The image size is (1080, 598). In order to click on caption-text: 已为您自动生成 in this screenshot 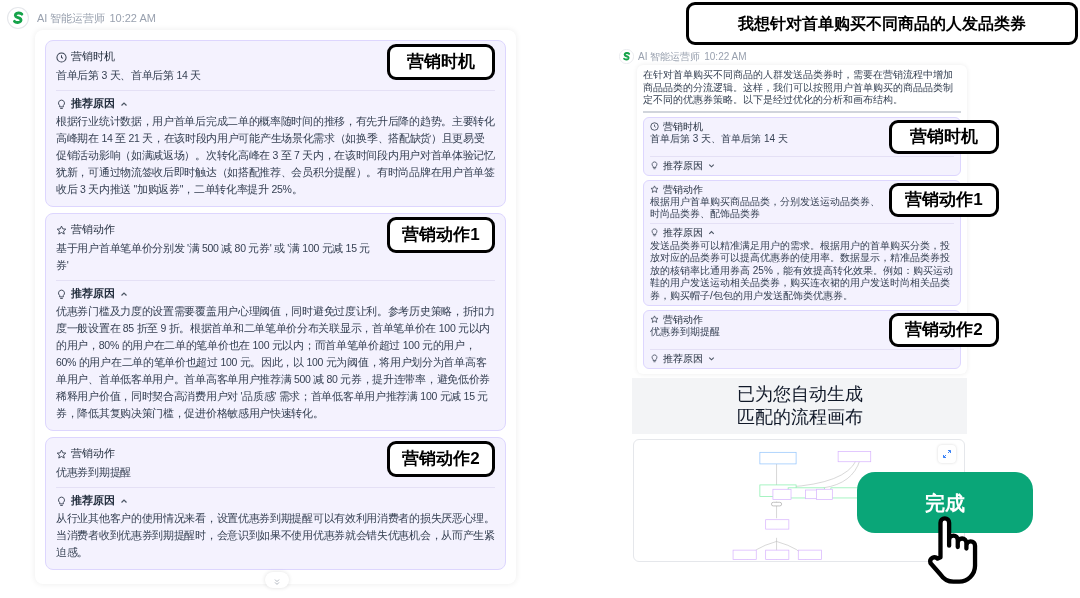, I will do `click(799, 394)`.